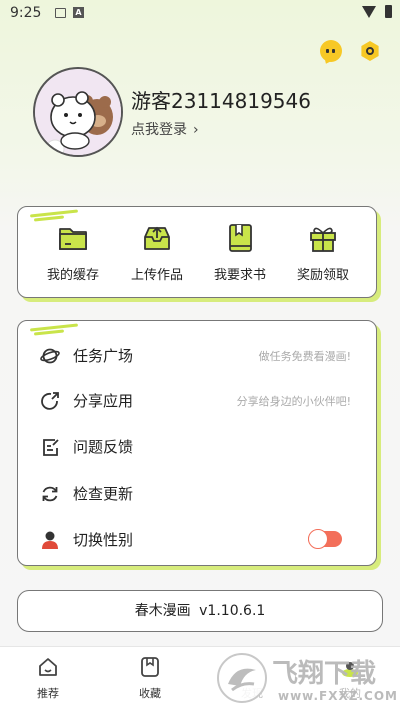 This screenshot has height=711, width=400. I want to click on gallery-notification-icon, so click(60, 13).